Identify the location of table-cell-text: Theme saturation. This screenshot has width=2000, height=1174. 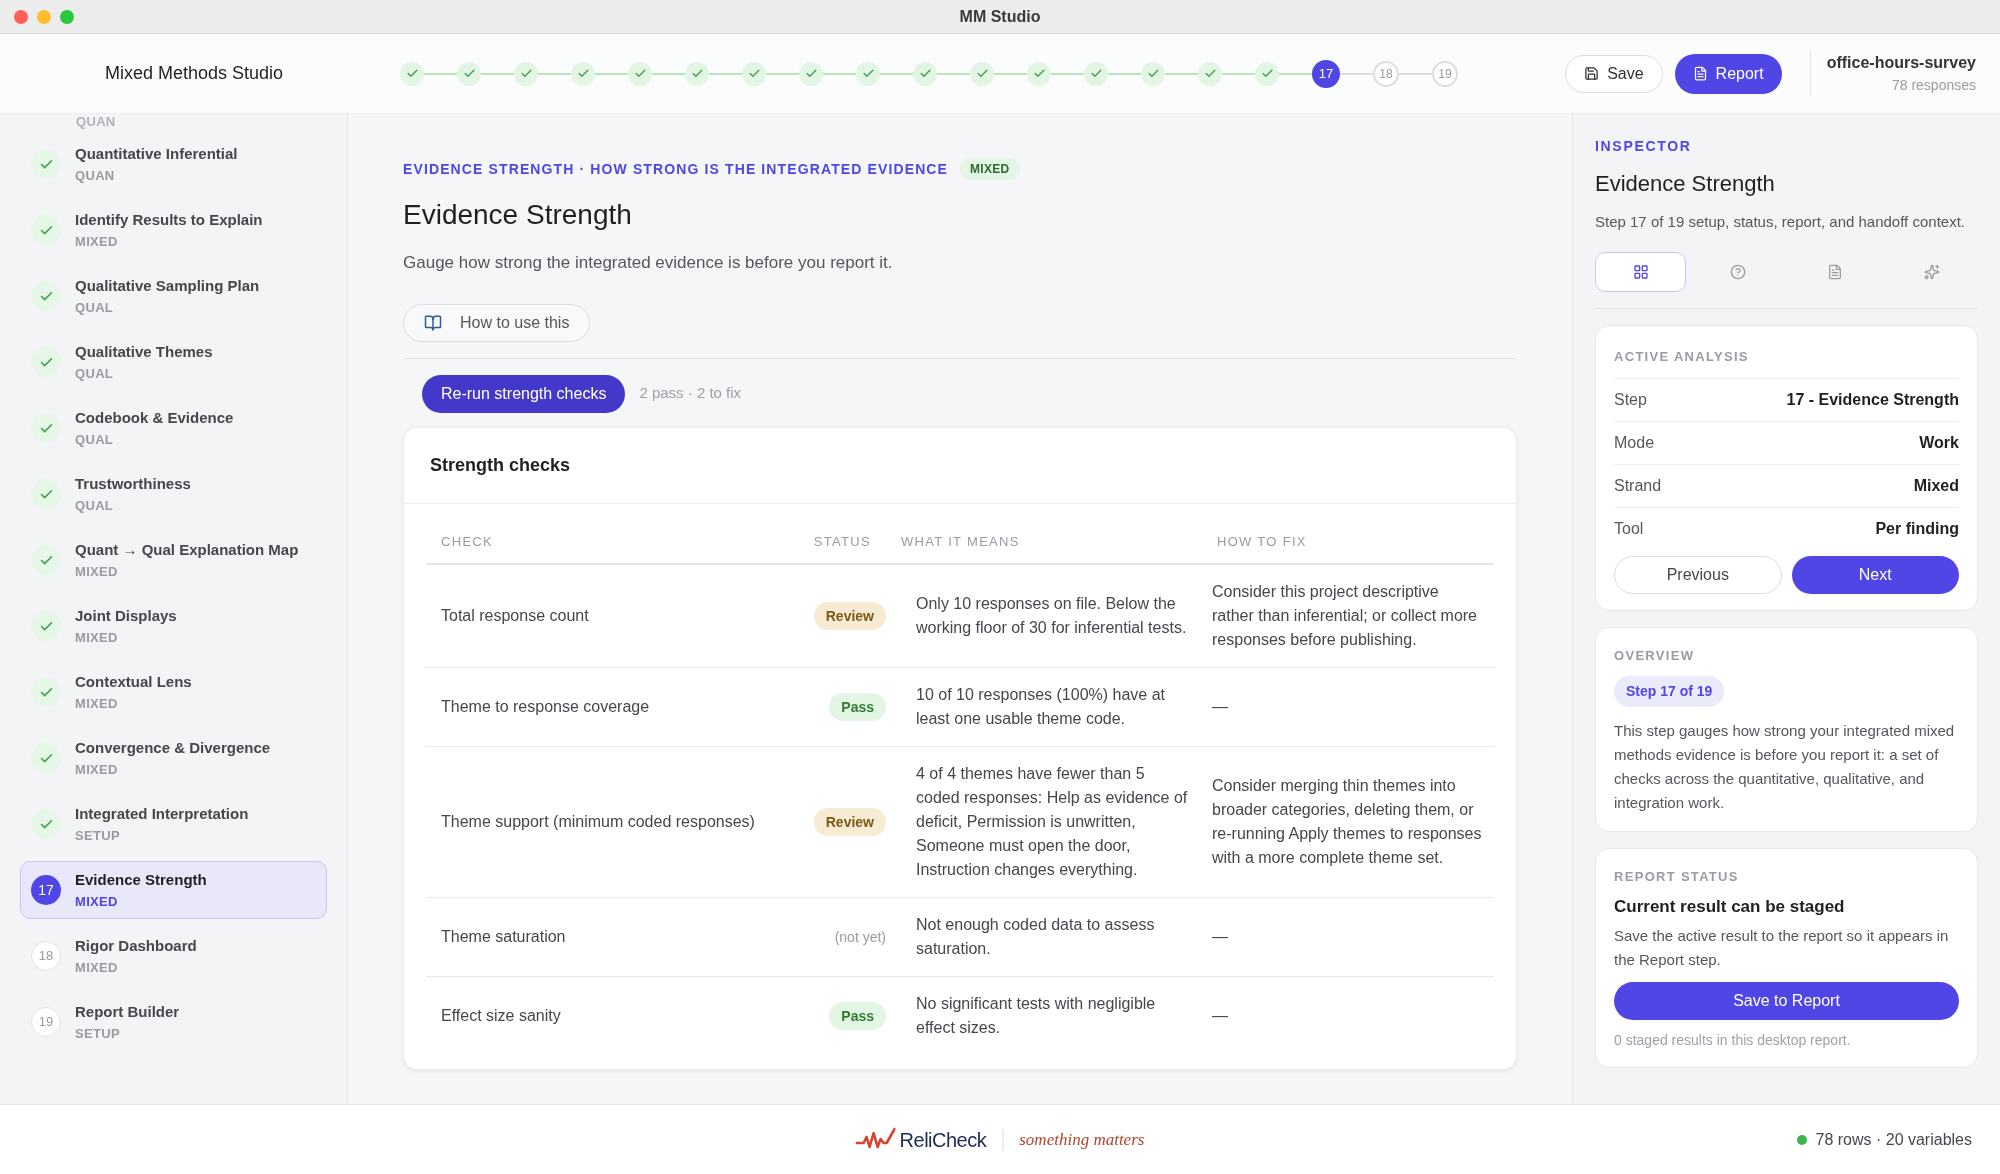
(503, 937).